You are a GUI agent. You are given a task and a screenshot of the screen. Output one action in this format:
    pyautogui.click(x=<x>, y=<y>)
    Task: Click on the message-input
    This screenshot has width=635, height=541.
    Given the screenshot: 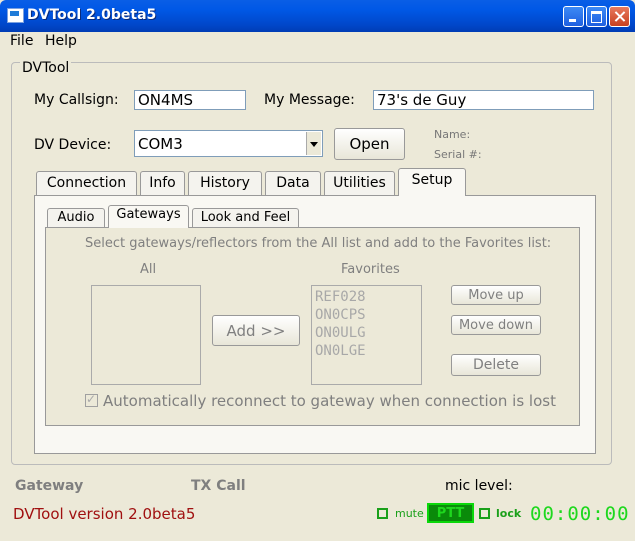 What is the action you would take?
    pyautogui.click(x=483, y=100)
    